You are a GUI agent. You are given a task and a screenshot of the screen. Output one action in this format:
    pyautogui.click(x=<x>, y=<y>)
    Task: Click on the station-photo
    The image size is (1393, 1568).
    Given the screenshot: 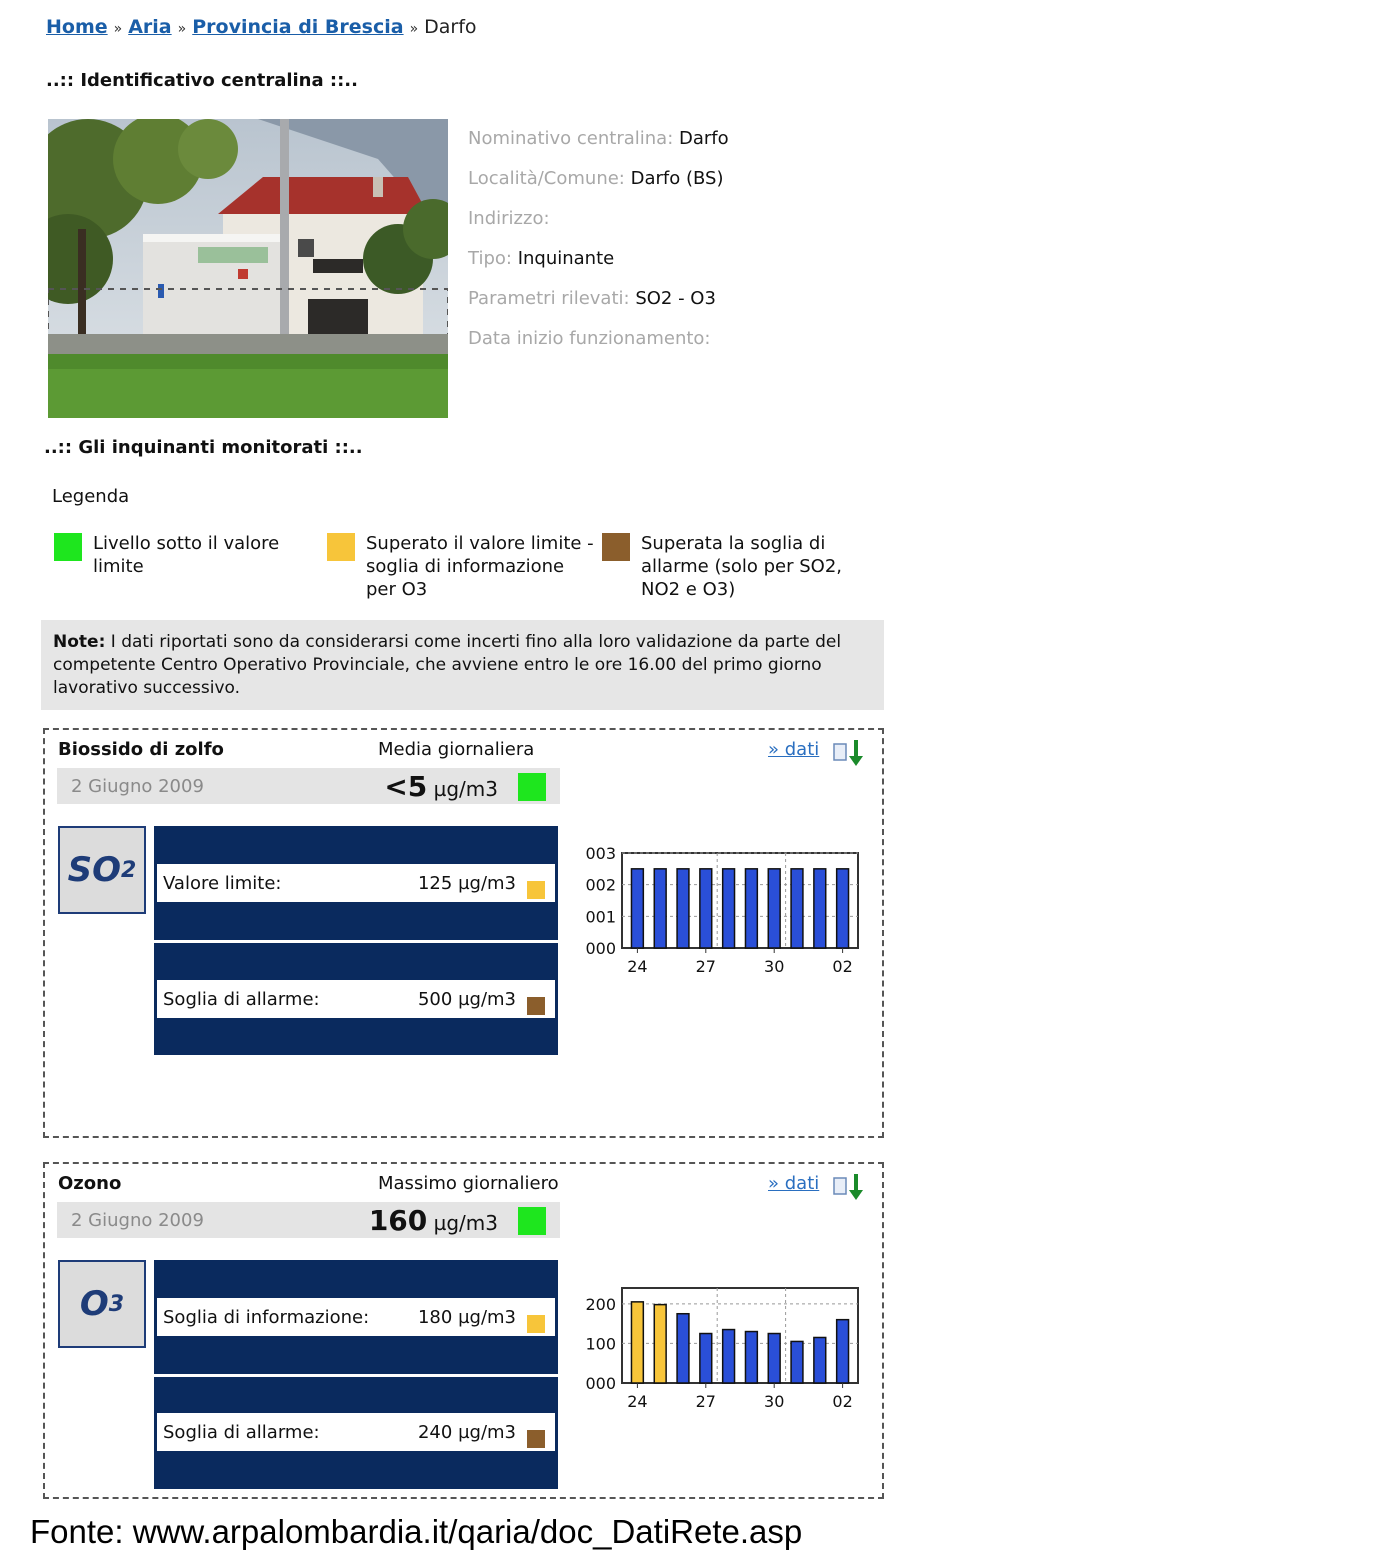 What is the action you would take?
    pyautogui.click(x=248, y=268)
    